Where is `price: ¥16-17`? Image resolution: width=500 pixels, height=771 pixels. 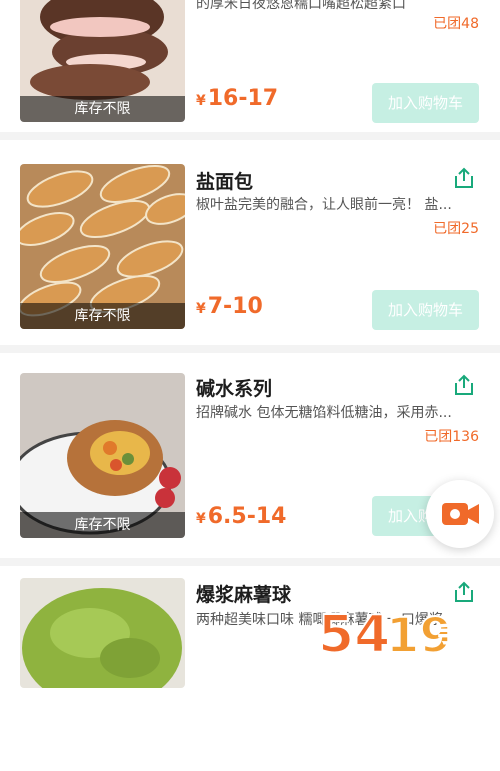
price: ¥16-17 is located at coordinates (237, 98).